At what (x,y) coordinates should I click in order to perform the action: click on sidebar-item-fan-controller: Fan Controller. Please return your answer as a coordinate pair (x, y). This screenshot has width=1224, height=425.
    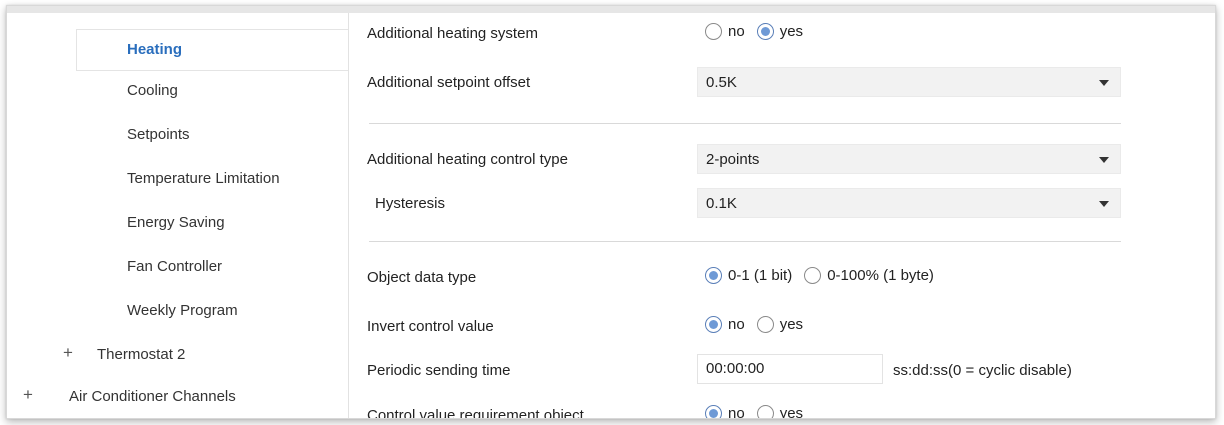
    Looking at the image, I should click on (174, 266).